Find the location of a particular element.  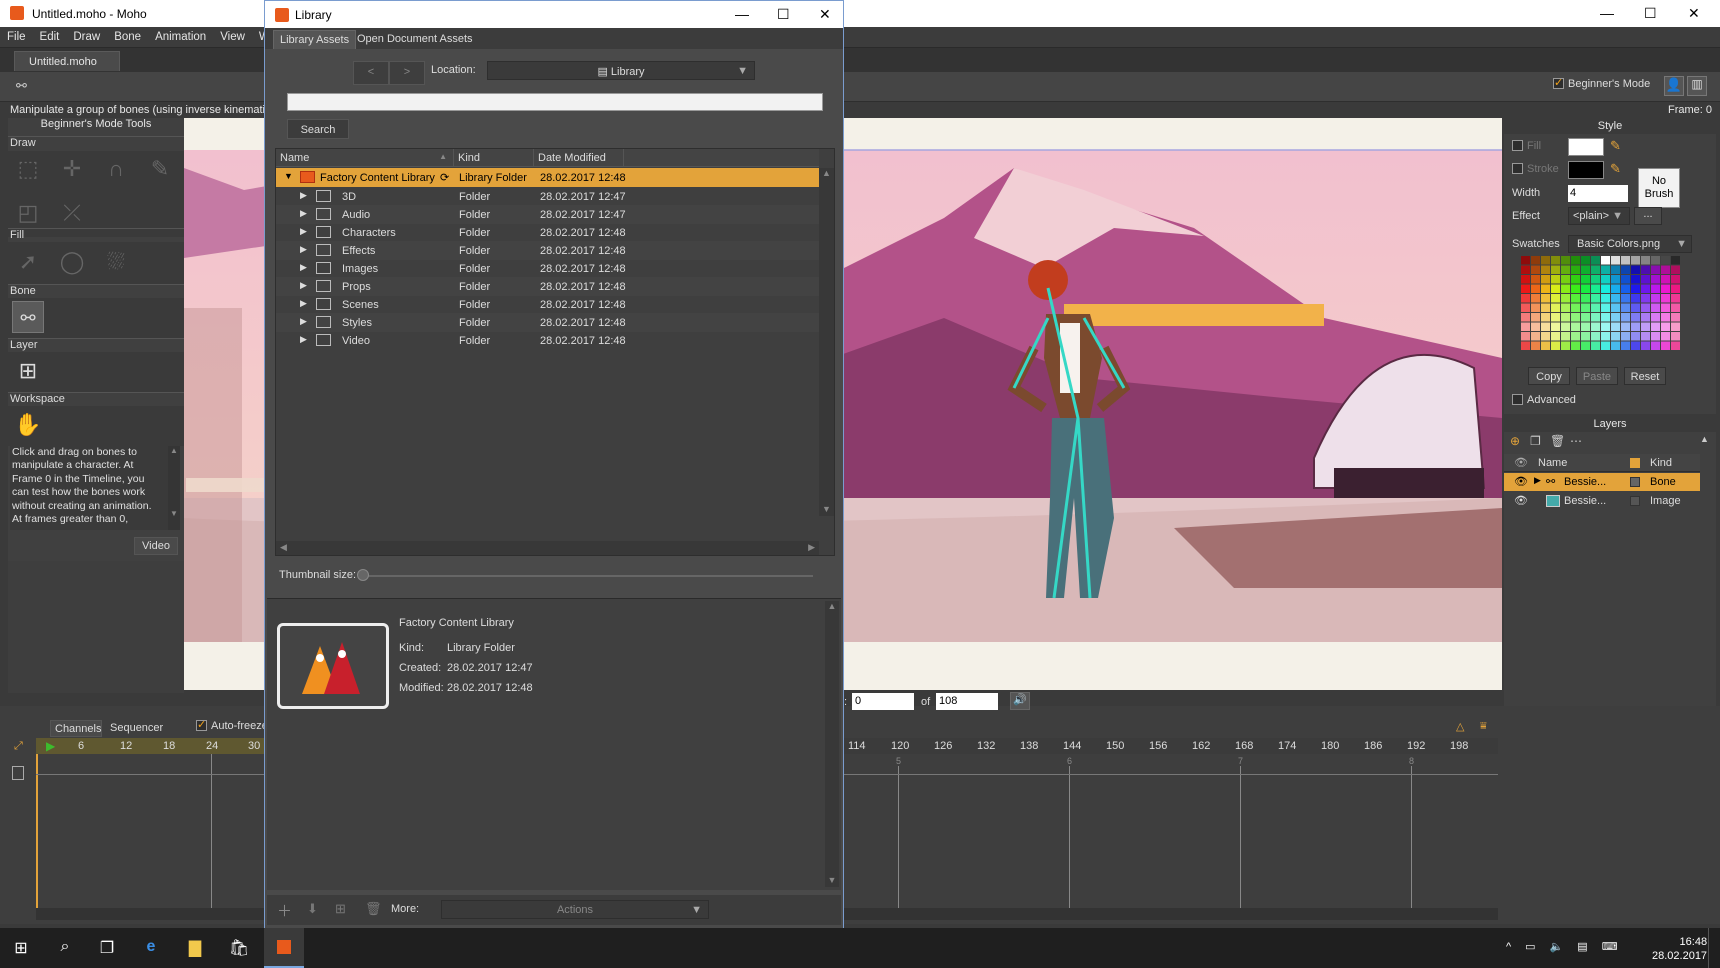

list-item: ▶ Props Folder 28.02.2017 12:48 is located at coordinates (547, 286).